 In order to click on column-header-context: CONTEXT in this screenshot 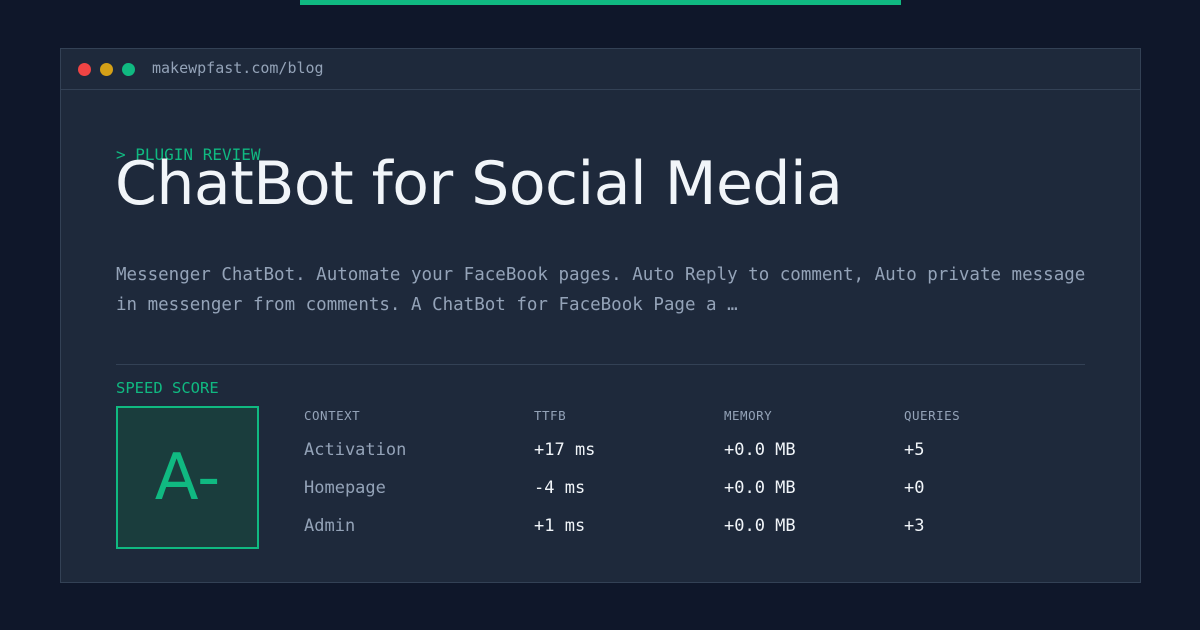, I will do `click(332, 415)`.